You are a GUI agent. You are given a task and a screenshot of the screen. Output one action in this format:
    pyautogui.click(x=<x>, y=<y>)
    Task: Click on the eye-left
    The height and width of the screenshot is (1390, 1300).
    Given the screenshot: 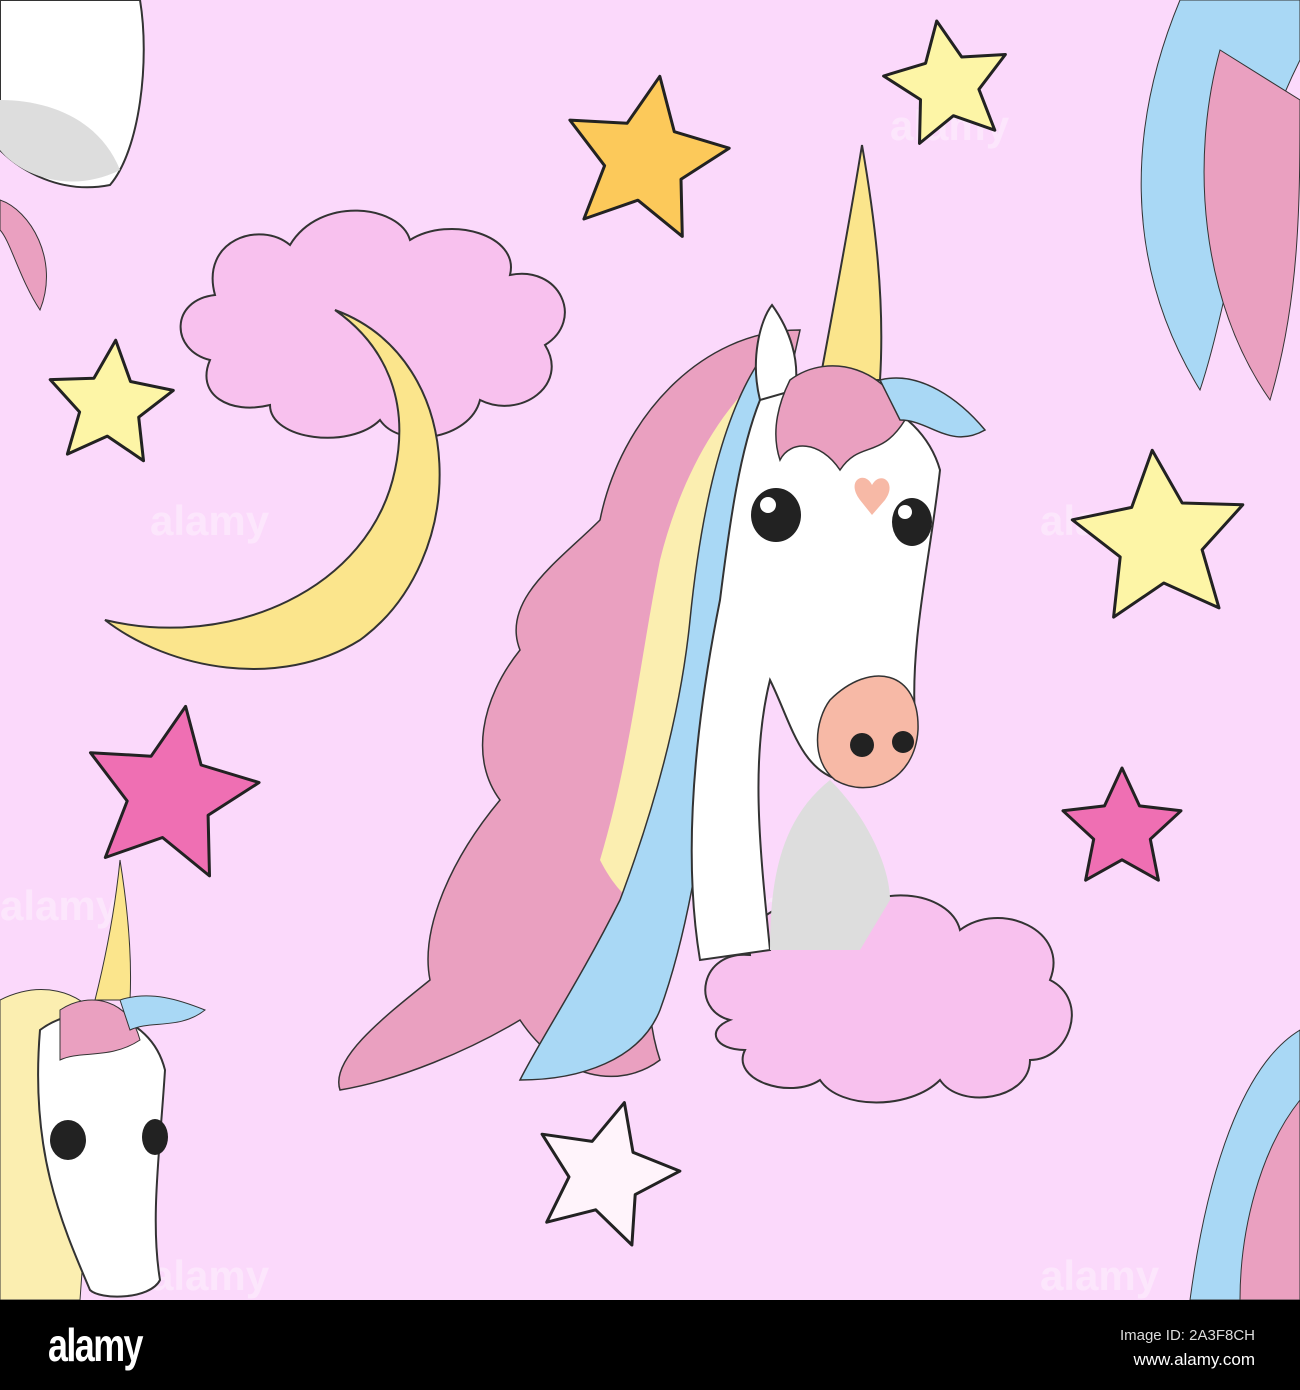 What is the action you would take?
    pyautogui.click(x=776, y=515)
    